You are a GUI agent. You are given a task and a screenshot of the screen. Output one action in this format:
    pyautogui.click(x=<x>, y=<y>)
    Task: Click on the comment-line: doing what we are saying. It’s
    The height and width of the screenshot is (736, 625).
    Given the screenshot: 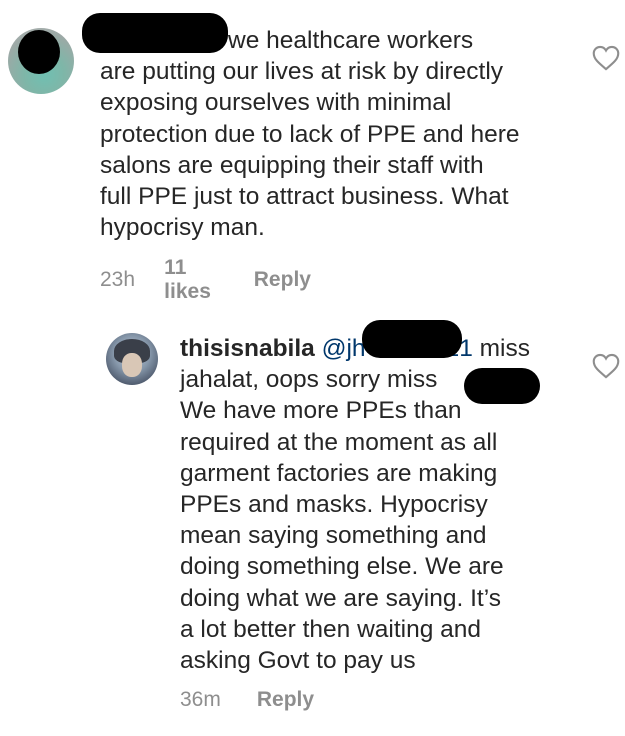 What is the action you would take?
    pyautogui.click(x=340, y=598)
    